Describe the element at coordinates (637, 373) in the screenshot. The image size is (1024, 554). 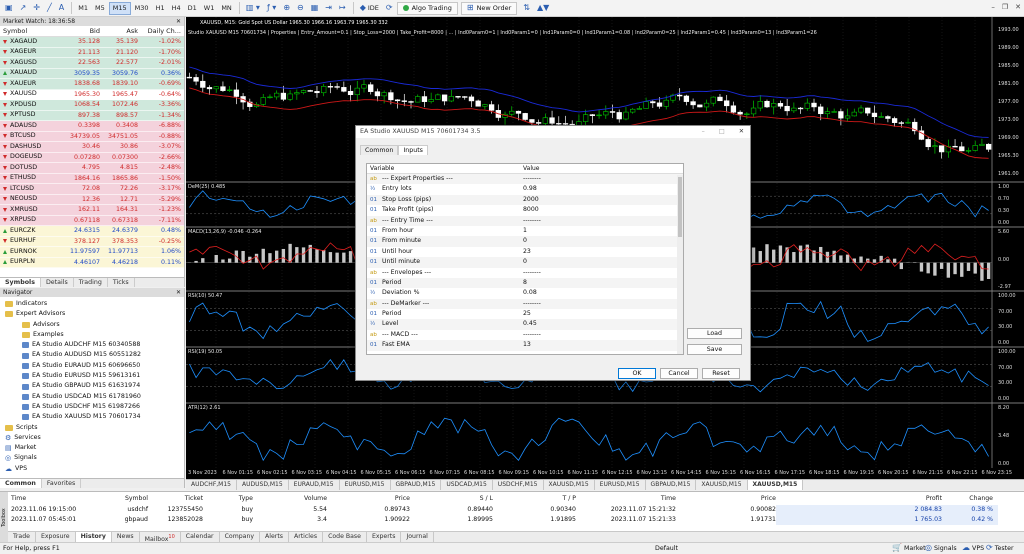
I see `ok-button: OK` at that location.